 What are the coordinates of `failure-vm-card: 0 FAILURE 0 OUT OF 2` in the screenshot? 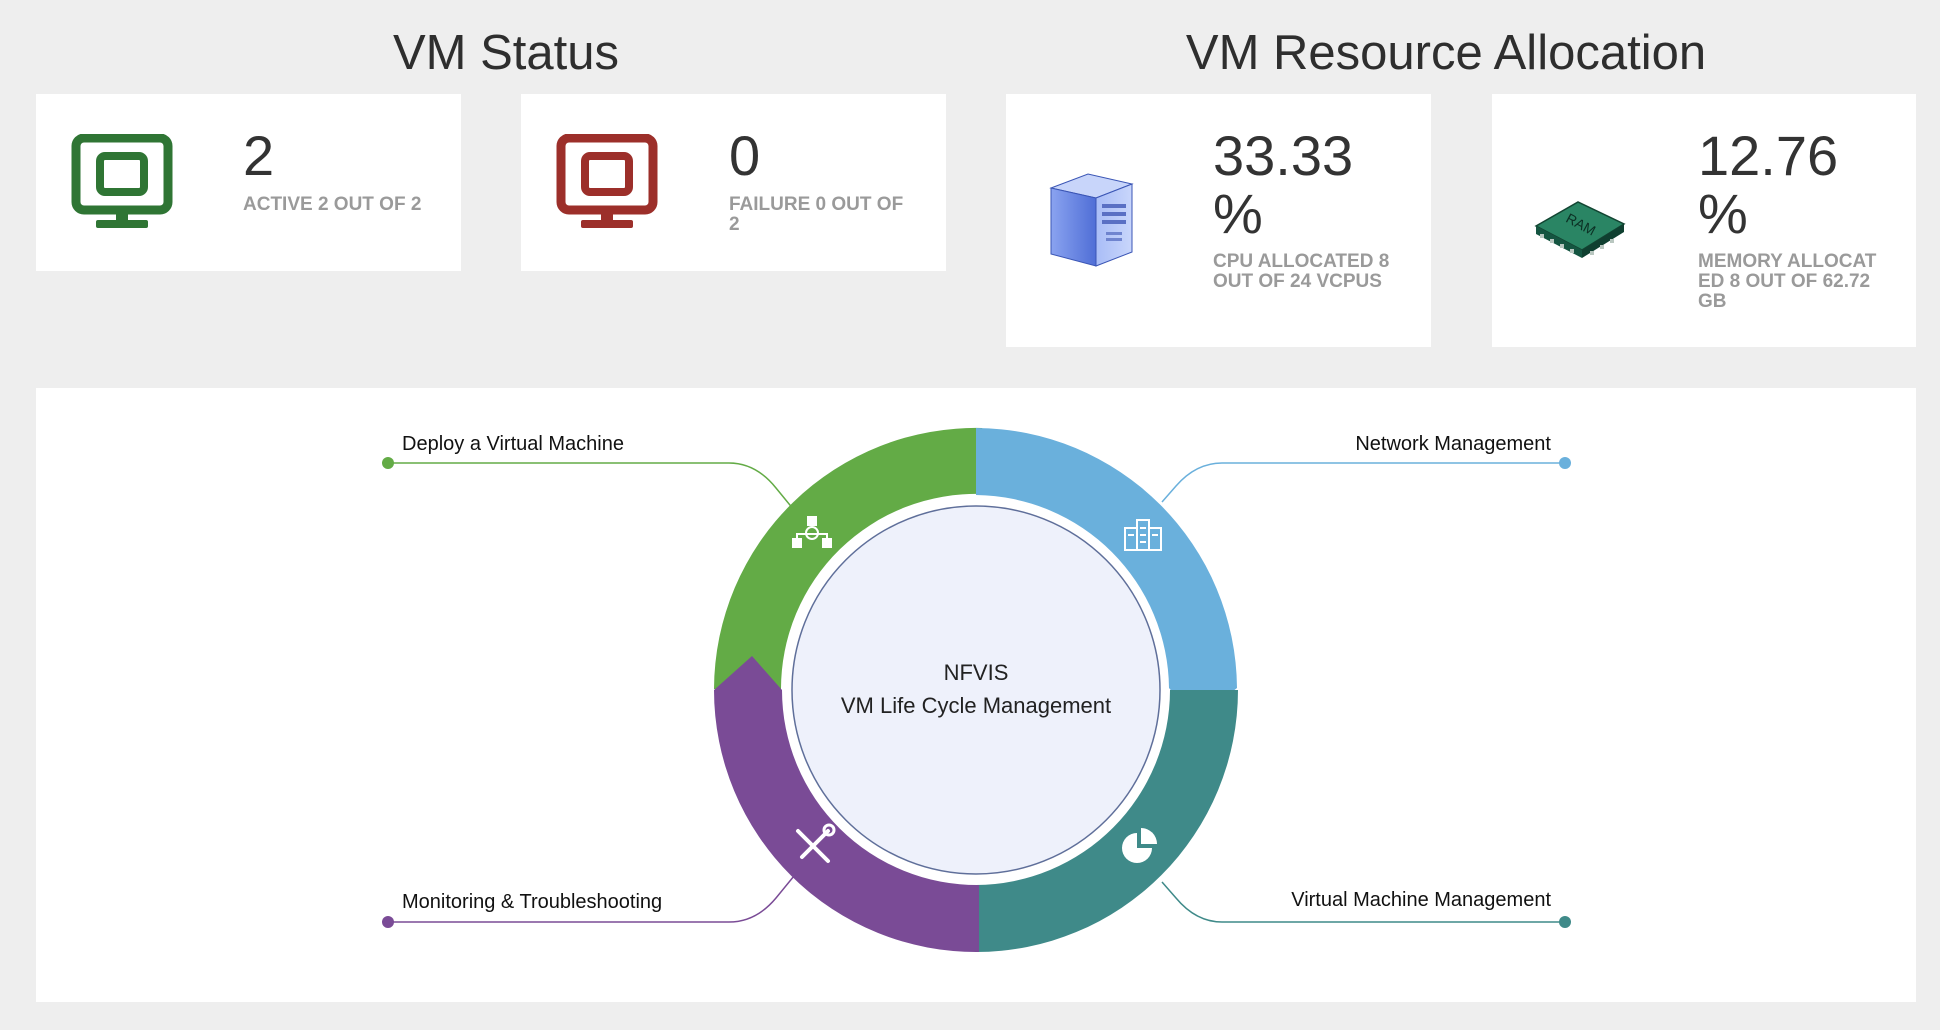 It's located at (733, 182).